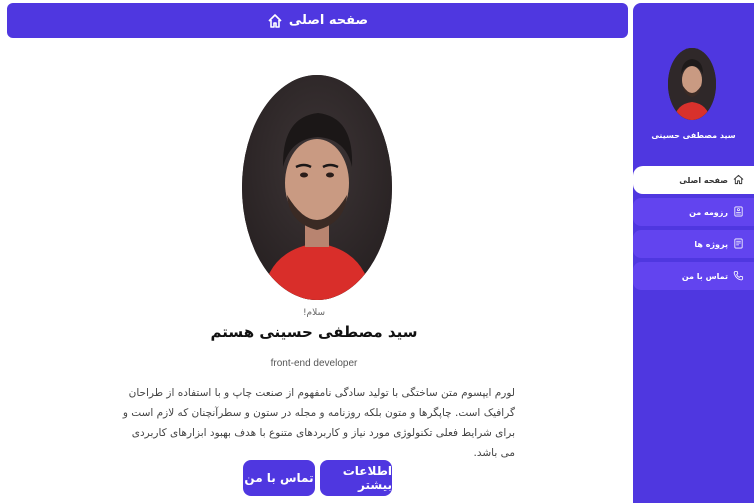 Image resolution: width=754 pixels, height=503 pixels. What do you see at coordinates (708, 212) in the screenshot?
I see `sidebar-item-label: رزومه من` at bounding box center [708, 212].